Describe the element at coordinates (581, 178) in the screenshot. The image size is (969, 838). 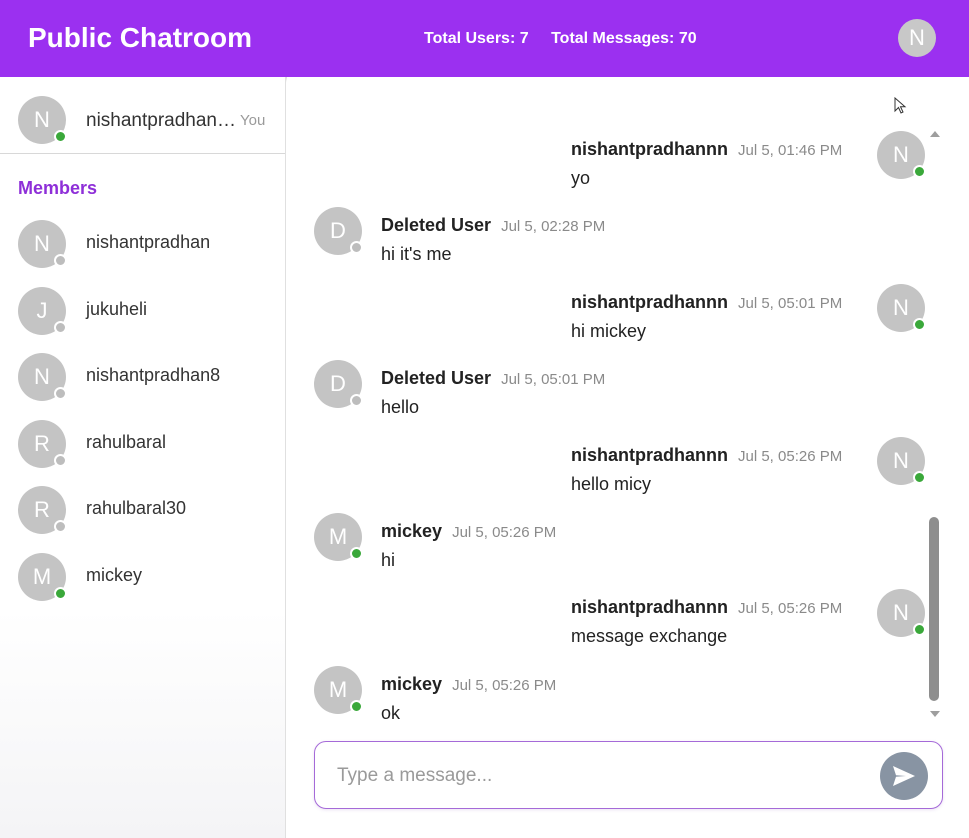
I see `message-text: yo` at that location.